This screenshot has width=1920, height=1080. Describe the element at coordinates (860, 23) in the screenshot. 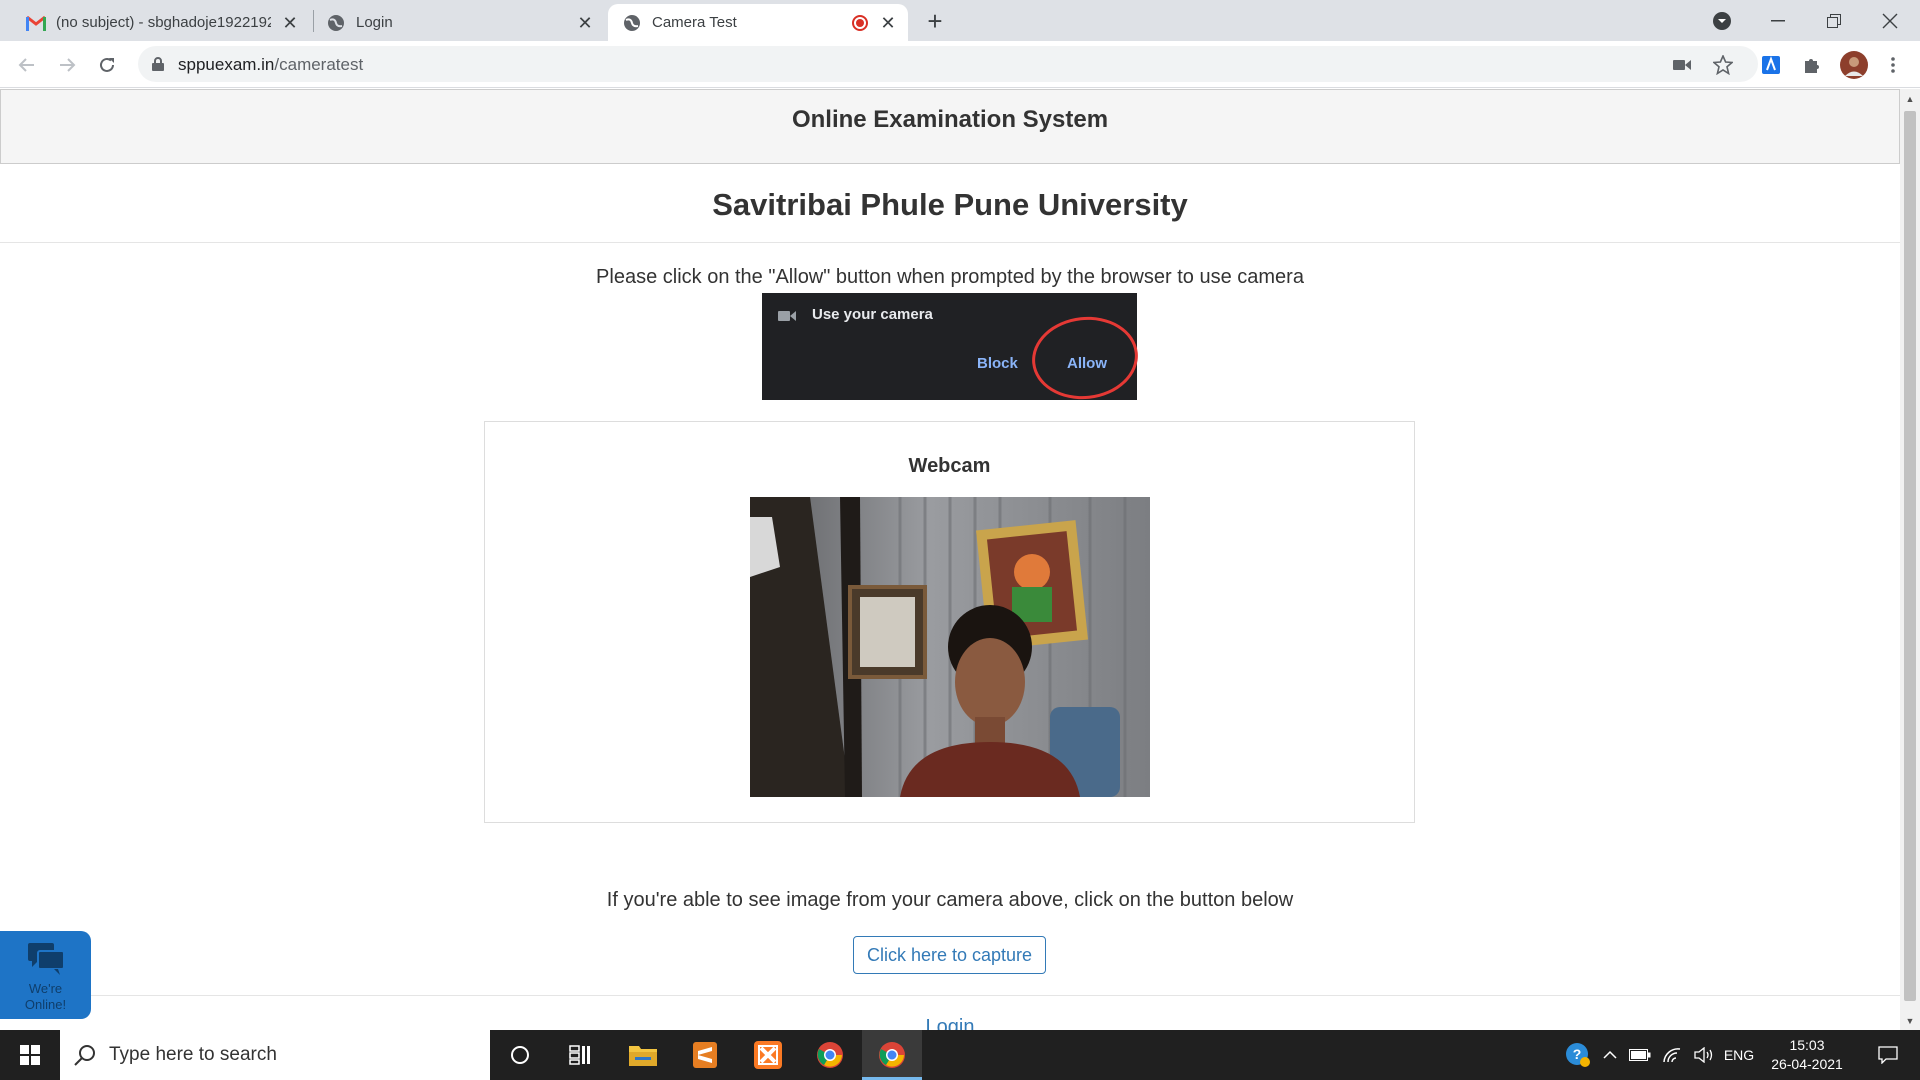

I see `recording-indicator-icon` at that location.